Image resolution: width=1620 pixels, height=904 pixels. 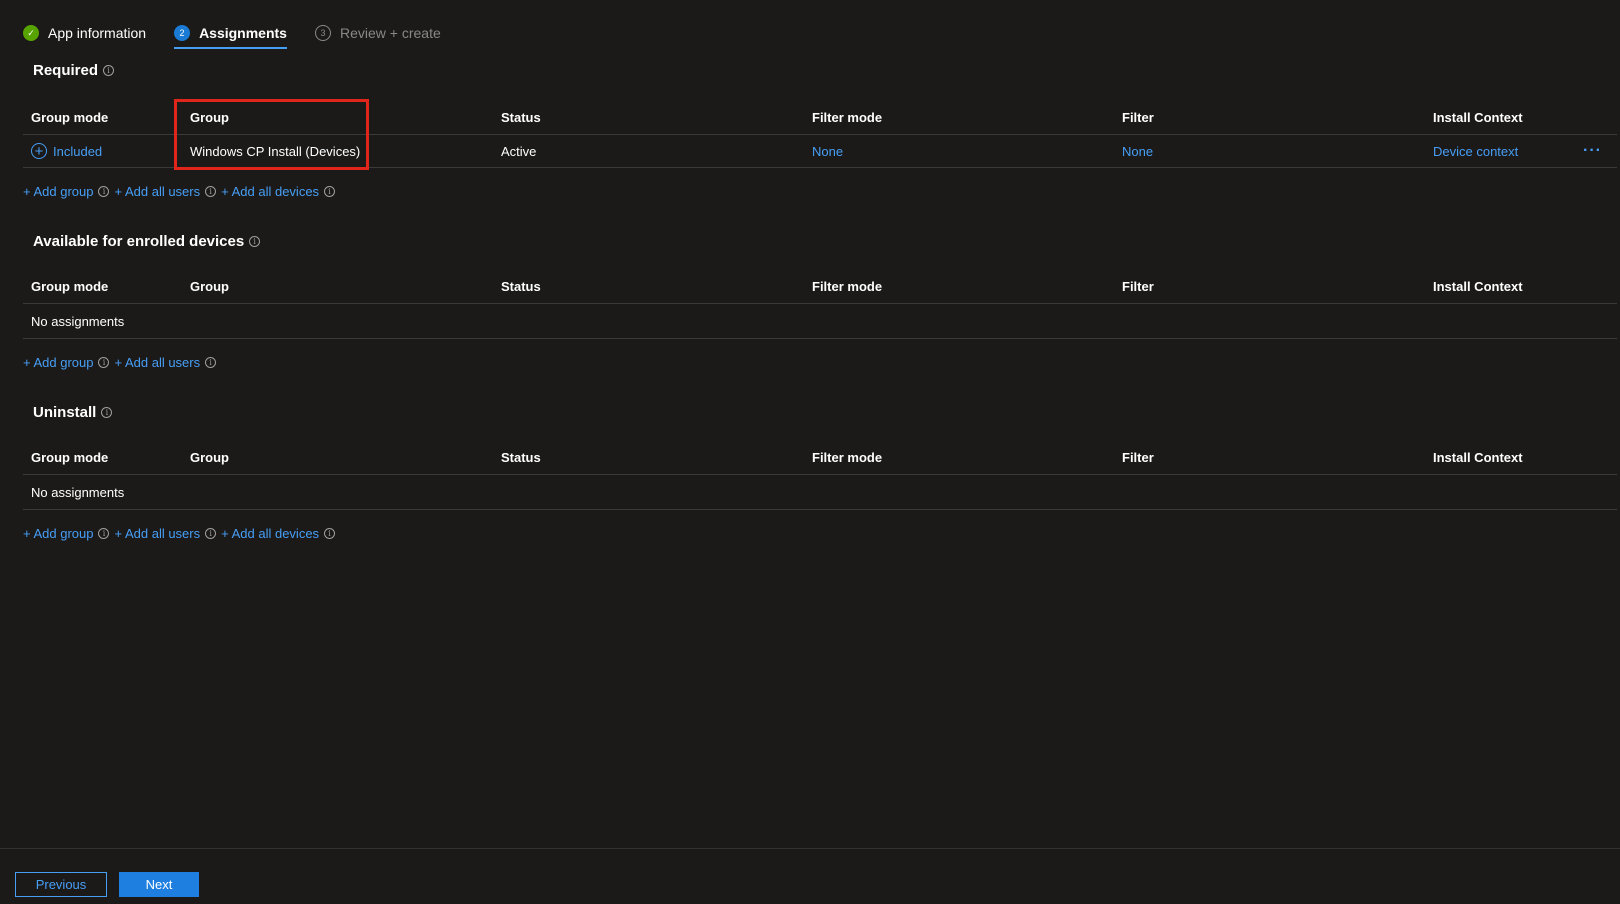 What do you see at coordinates (139, 241) in the screenshot?
I see `section-title-text: Available for enrolled devices` at bounding box center [139, 241].